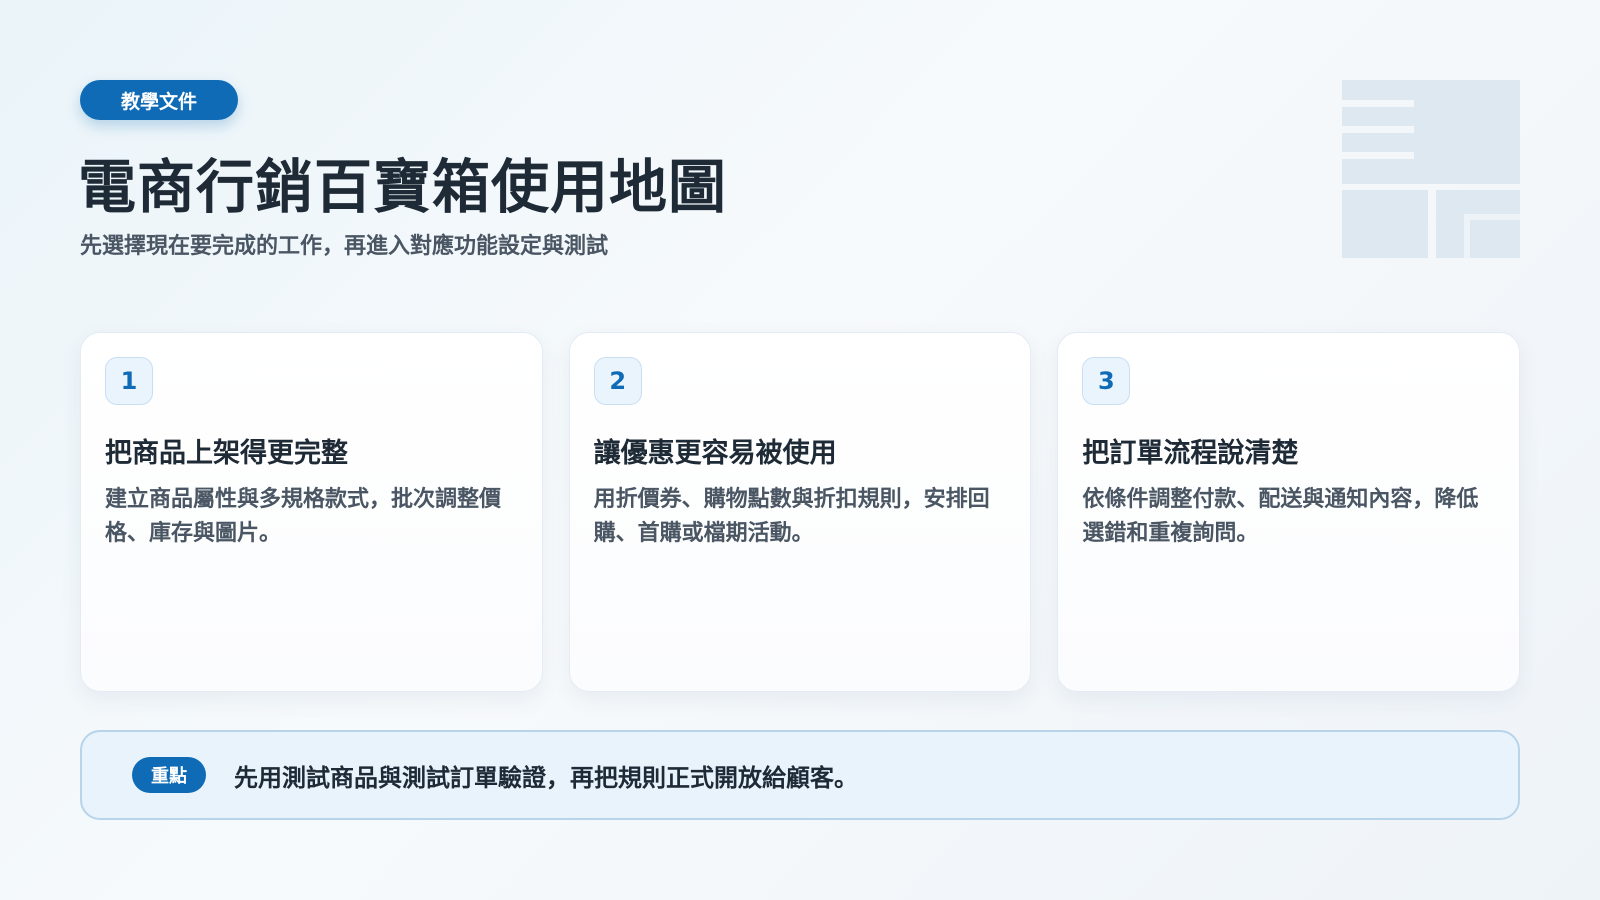 This screenshot has height=900, width=1600. What do you see at coordinates (546, 777) in the screenshot?
I see `key-point-text: 先用測試商品與測試訂單驗證，再把規則正式開放給顧客。` at bounding box center [546, 777].